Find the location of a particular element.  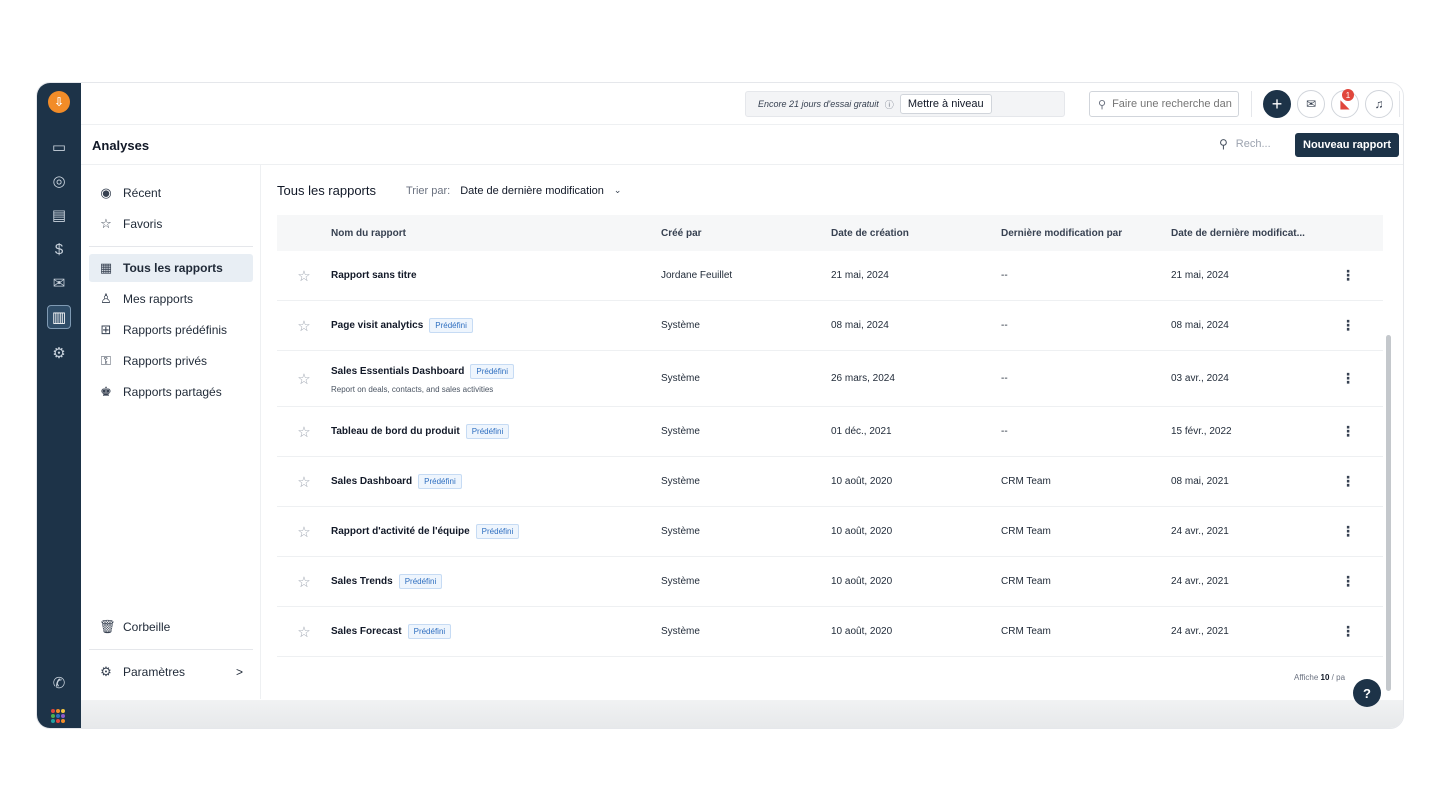

deals-icon: $ is located at coordinates (59, 249).